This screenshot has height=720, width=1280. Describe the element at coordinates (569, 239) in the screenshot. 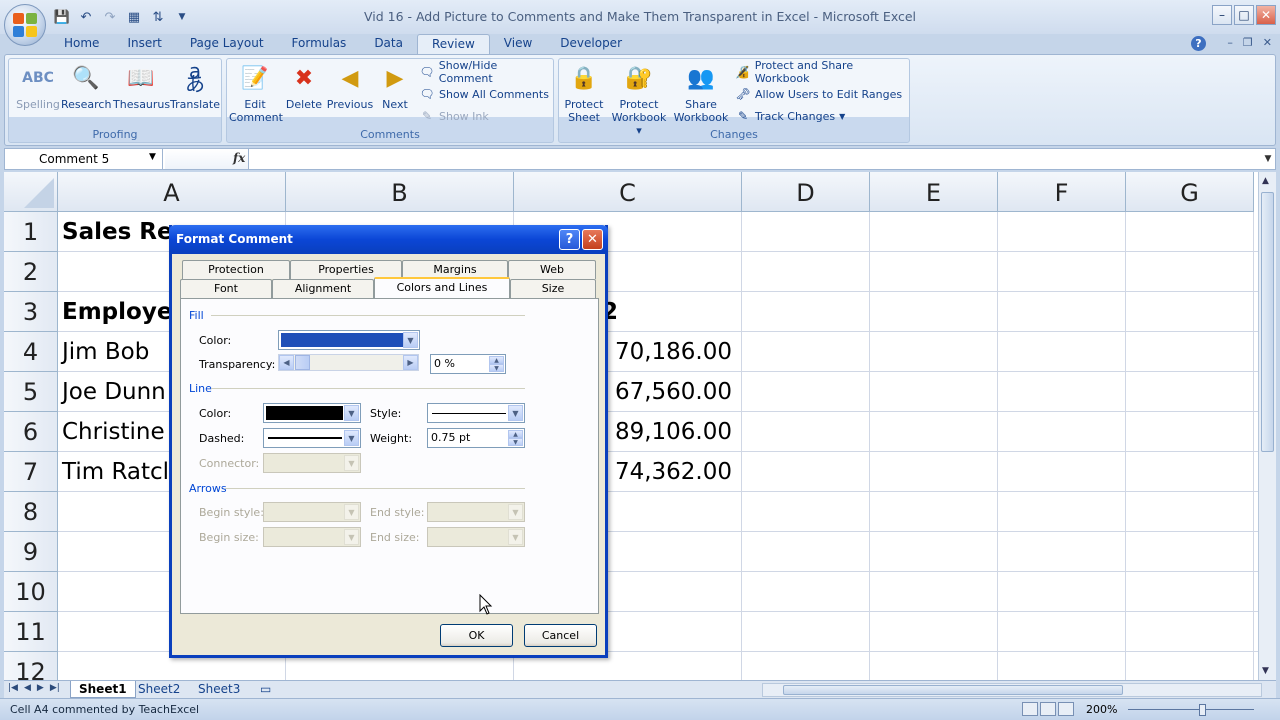

I see `dialog-help-button: ?` at that location.